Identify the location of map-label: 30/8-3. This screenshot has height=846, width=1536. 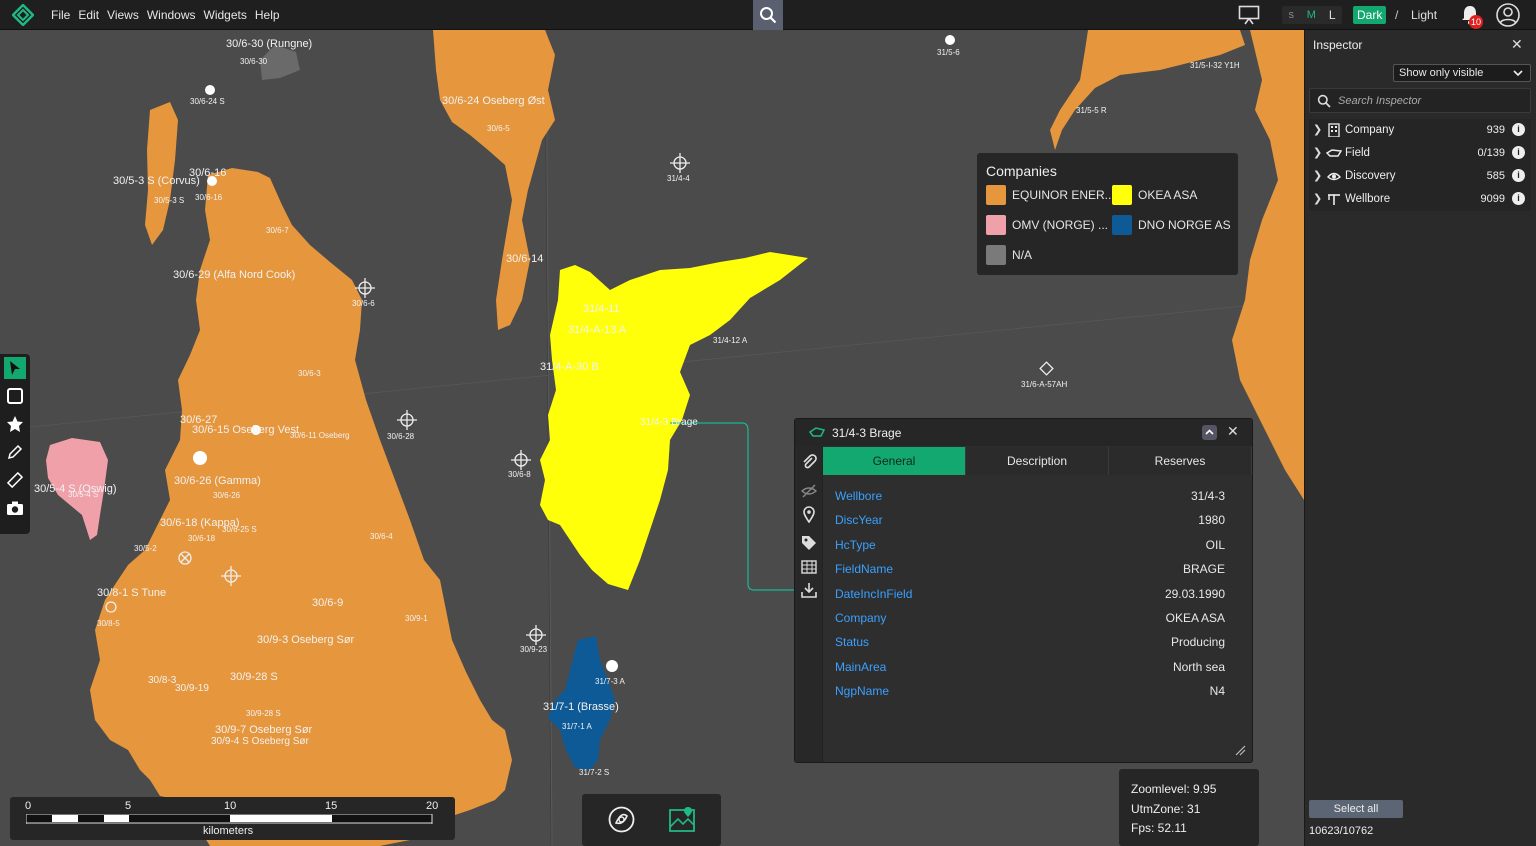
(162, 680).